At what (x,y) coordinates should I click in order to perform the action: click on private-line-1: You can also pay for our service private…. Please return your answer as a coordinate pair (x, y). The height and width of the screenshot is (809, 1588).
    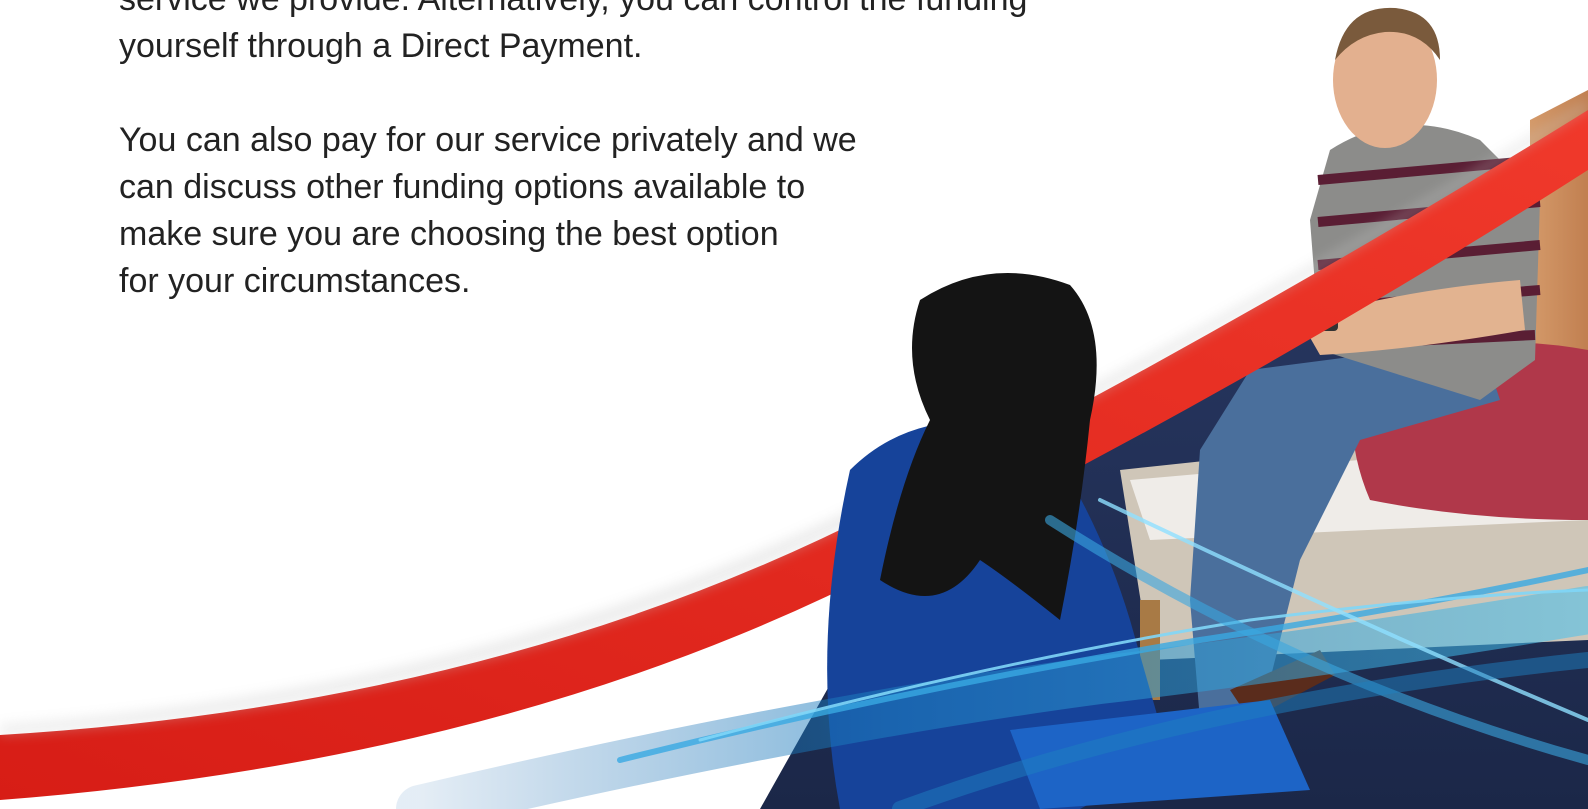
    Looking at the image, I should click on (488, 140).